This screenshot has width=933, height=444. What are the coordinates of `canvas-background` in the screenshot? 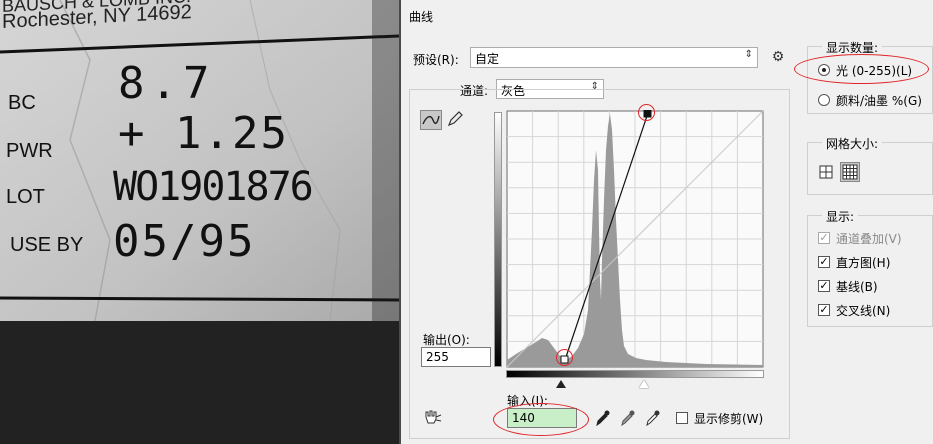 It's located at (199, 382).